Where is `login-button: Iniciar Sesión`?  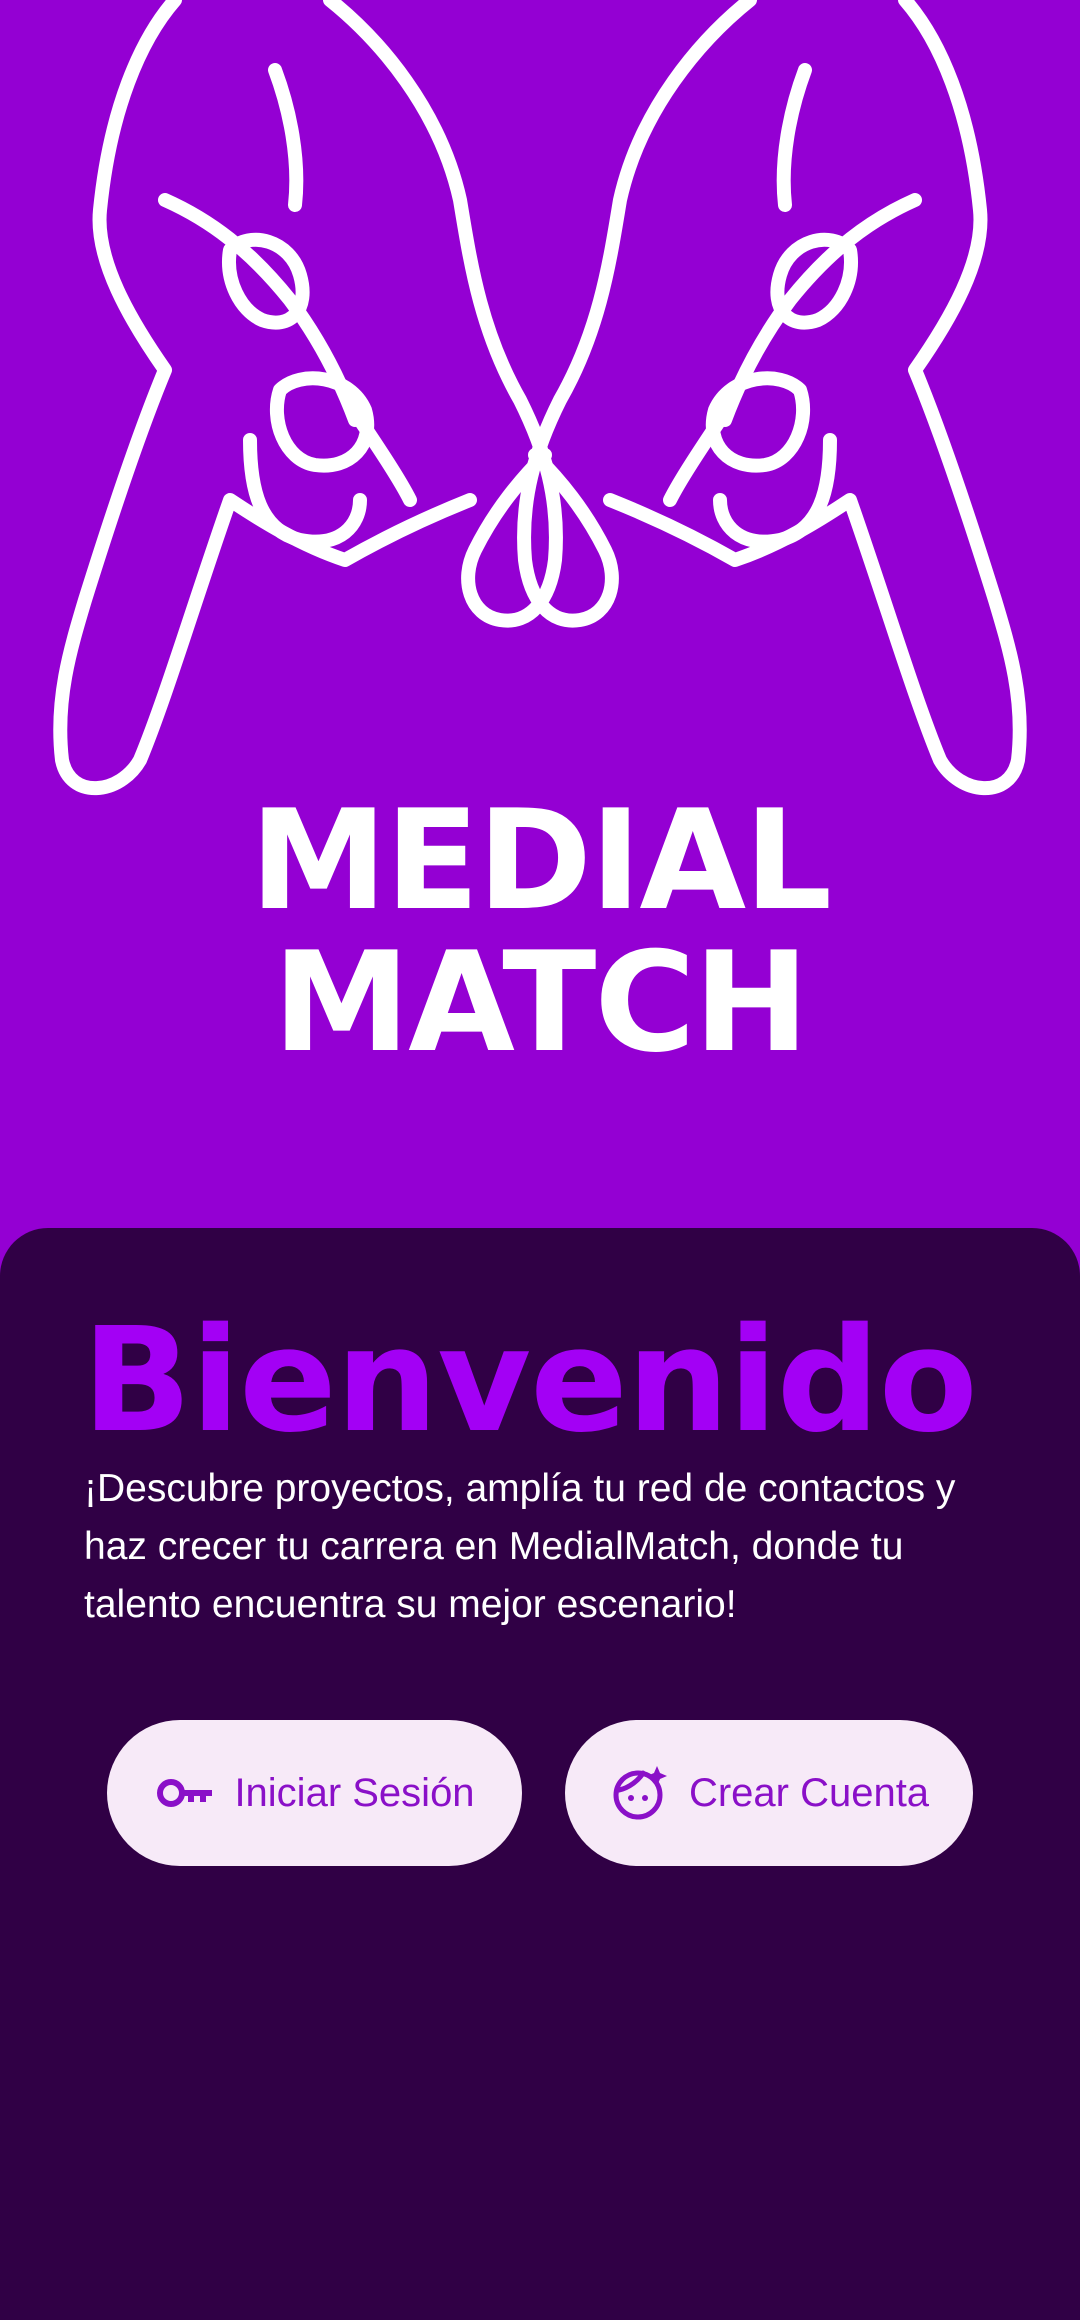 login-button: Iniciar Sesión is located at coordinates (314, 1793).